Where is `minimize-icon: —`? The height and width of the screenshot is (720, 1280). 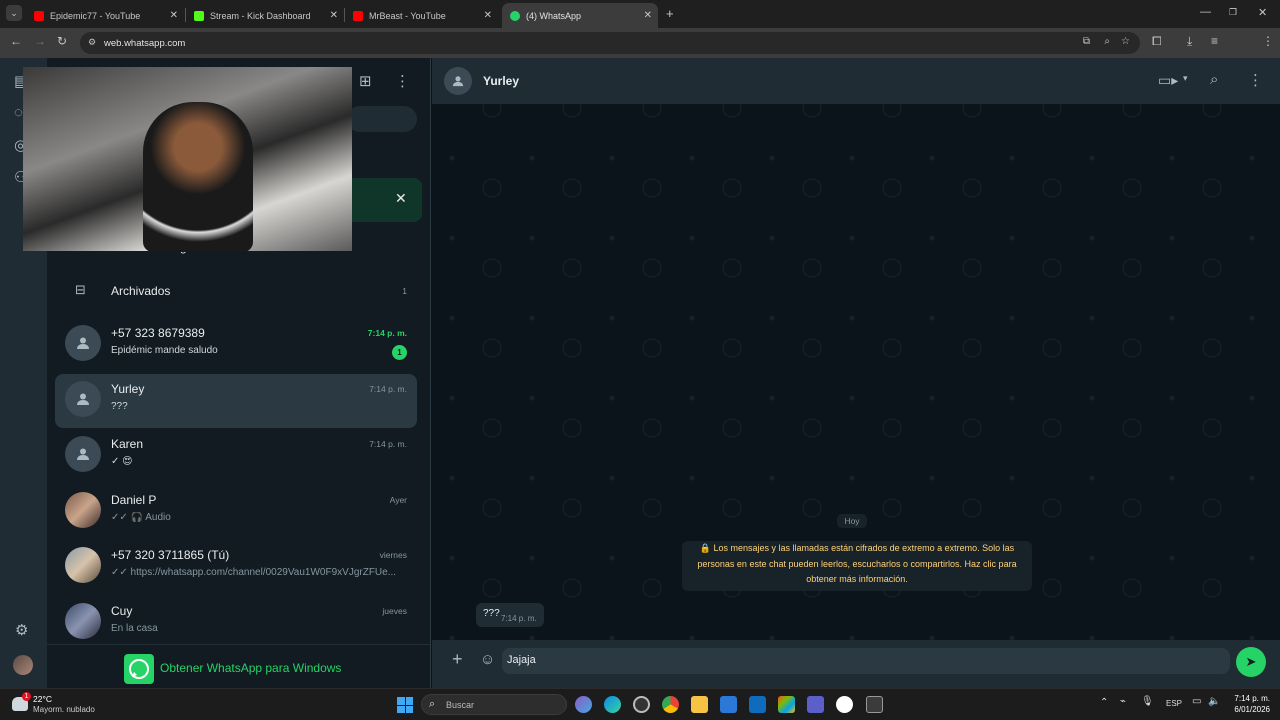 minimize-icon: — is located at coordinates (1205, 12).